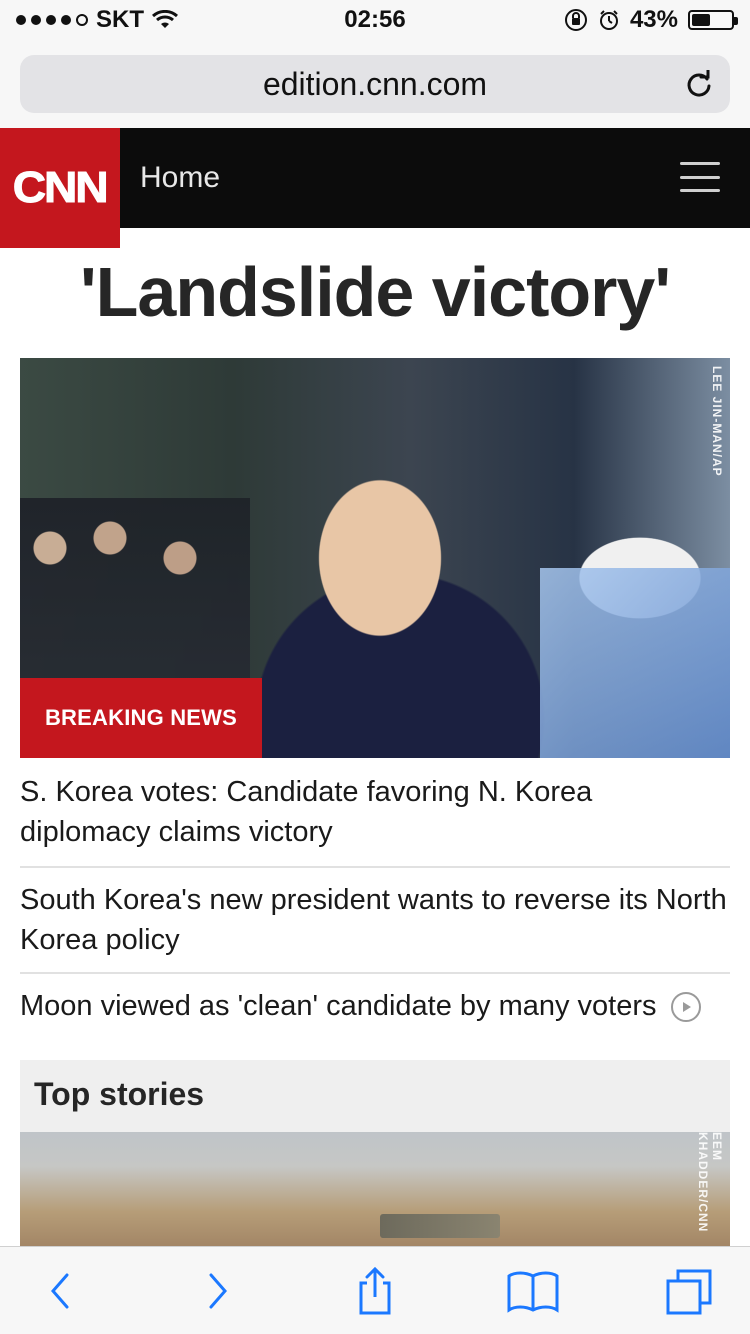  I want to click on battery-percent: 43%, so click(653, 19).